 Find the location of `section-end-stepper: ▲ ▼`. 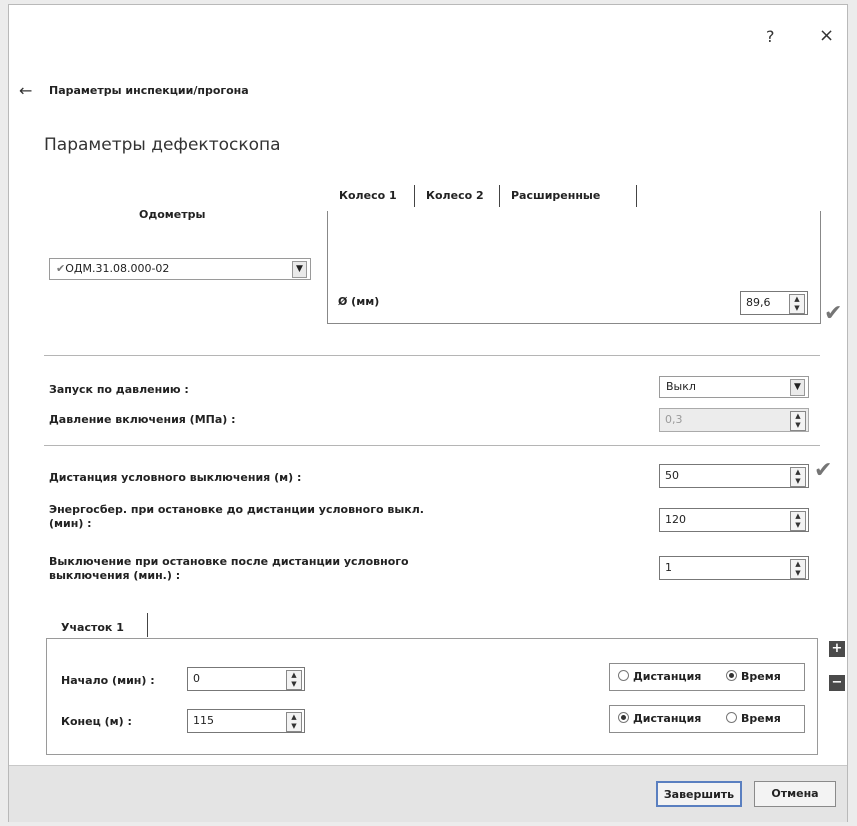

section-end-stepper: ▲ ▼ is located at coordinates (294, 722).